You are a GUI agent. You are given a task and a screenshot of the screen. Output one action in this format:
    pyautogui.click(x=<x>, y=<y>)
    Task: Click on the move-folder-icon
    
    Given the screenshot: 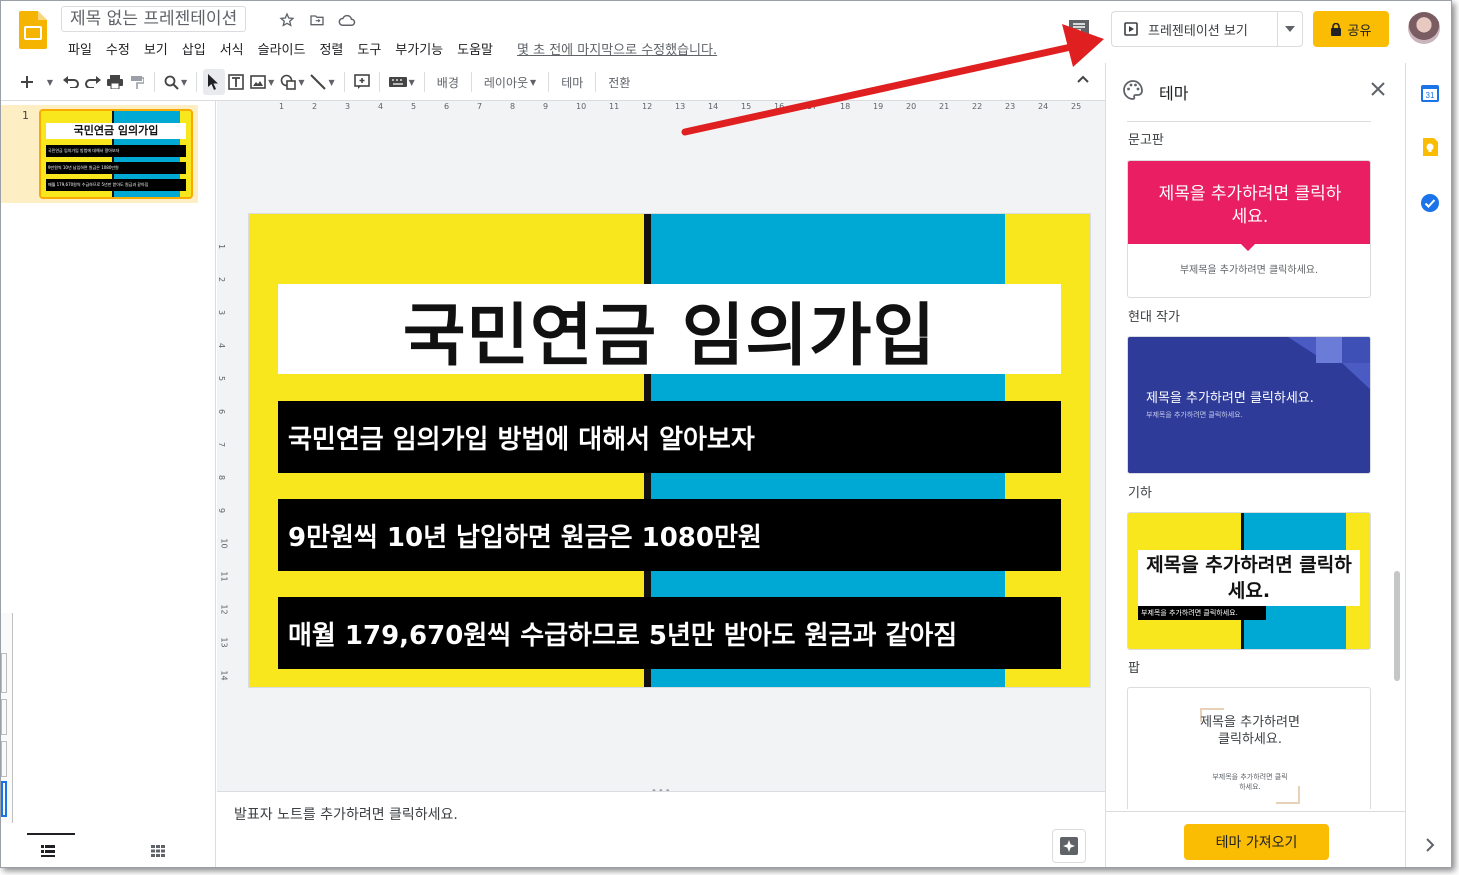 What is the action you would take?
    pyautogui.click(x=317, y=20)
    